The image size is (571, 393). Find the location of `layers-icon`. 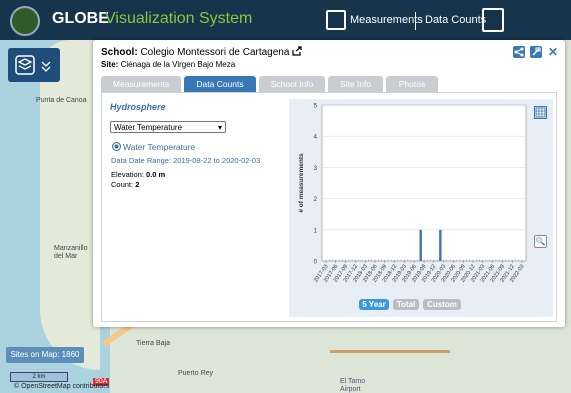

layers-icon is located at coordinates (33, 65).